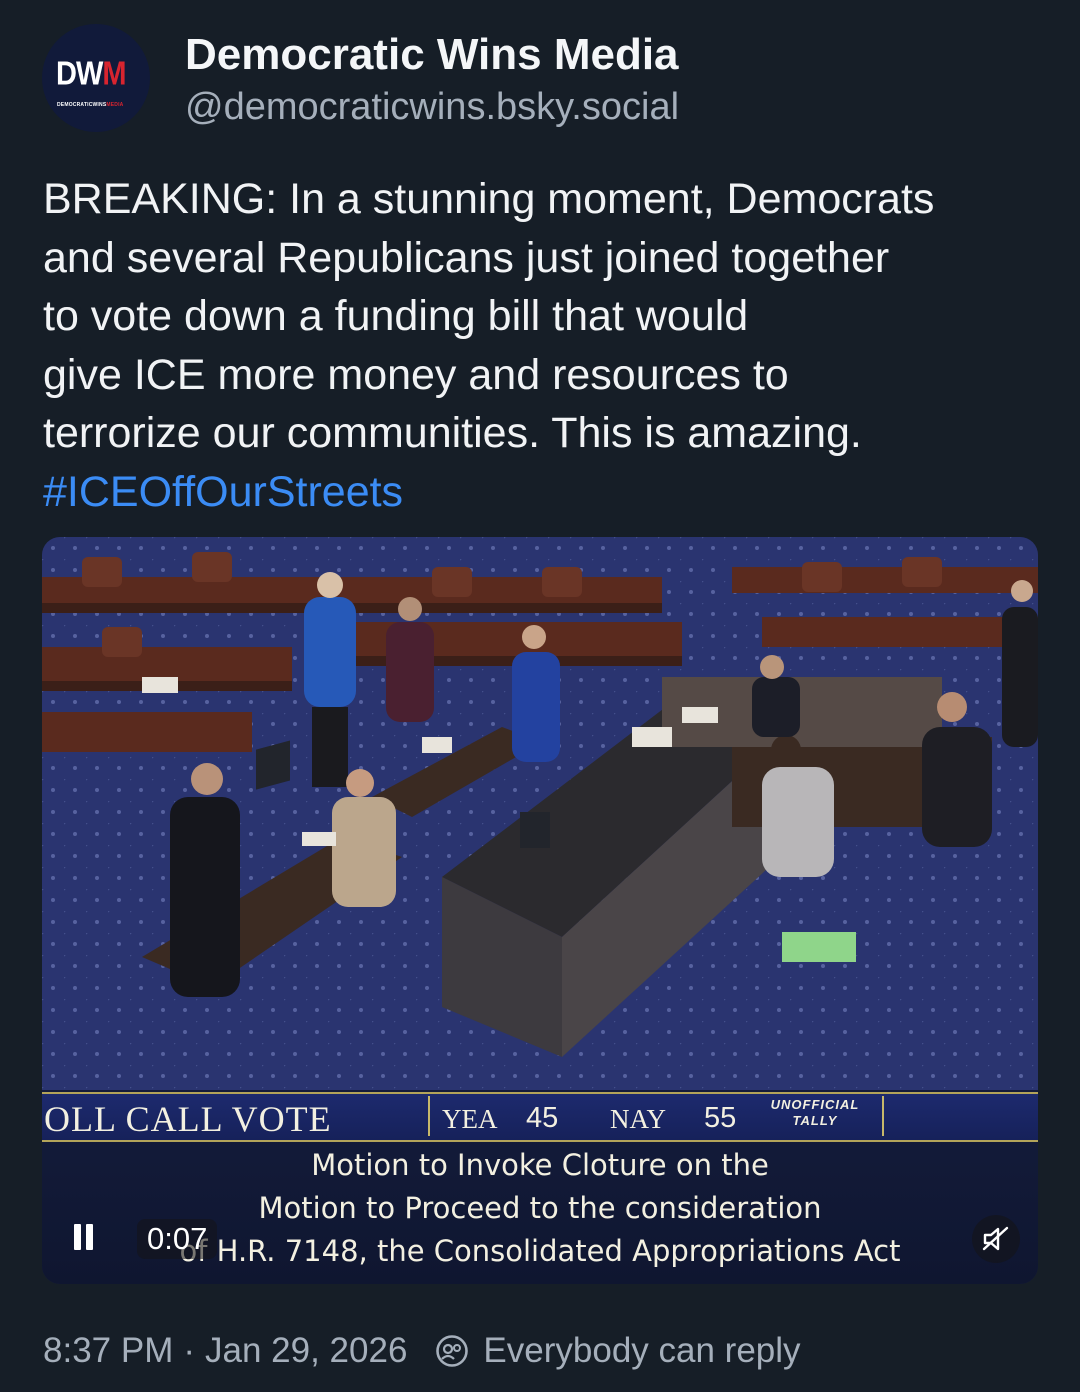 Image resolution: width=1080 pixels, height=1392 pixels. I want to click on video-controls: 0:07, so click(540, 1240).